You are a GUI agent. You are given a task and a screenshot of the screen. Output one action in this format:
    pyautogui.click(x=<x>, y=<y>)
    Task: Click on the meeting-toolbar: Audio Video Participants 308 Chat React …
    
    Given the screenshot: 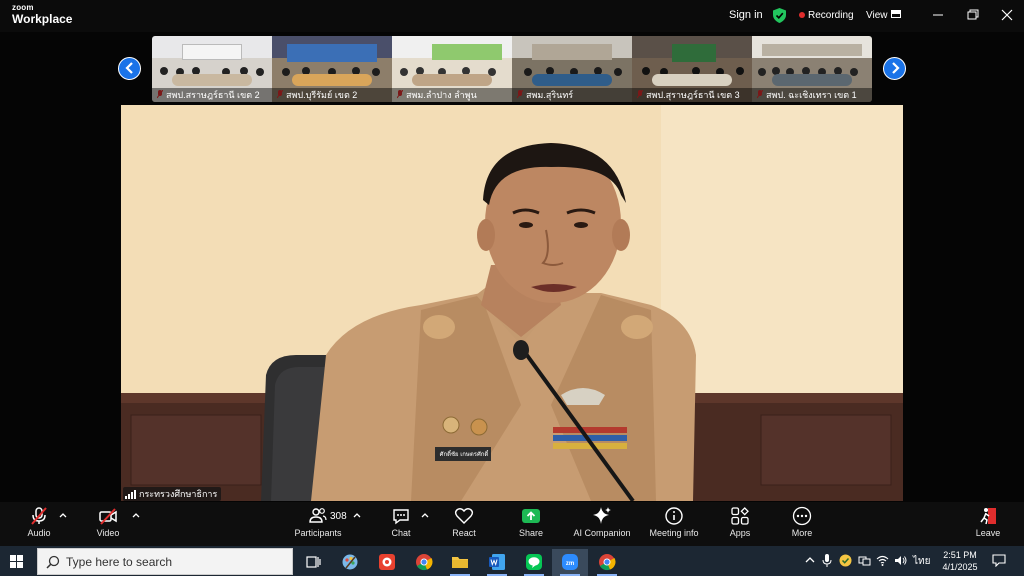 What is the action you would take?
    pyautogui.click(x=512, y=524)
    